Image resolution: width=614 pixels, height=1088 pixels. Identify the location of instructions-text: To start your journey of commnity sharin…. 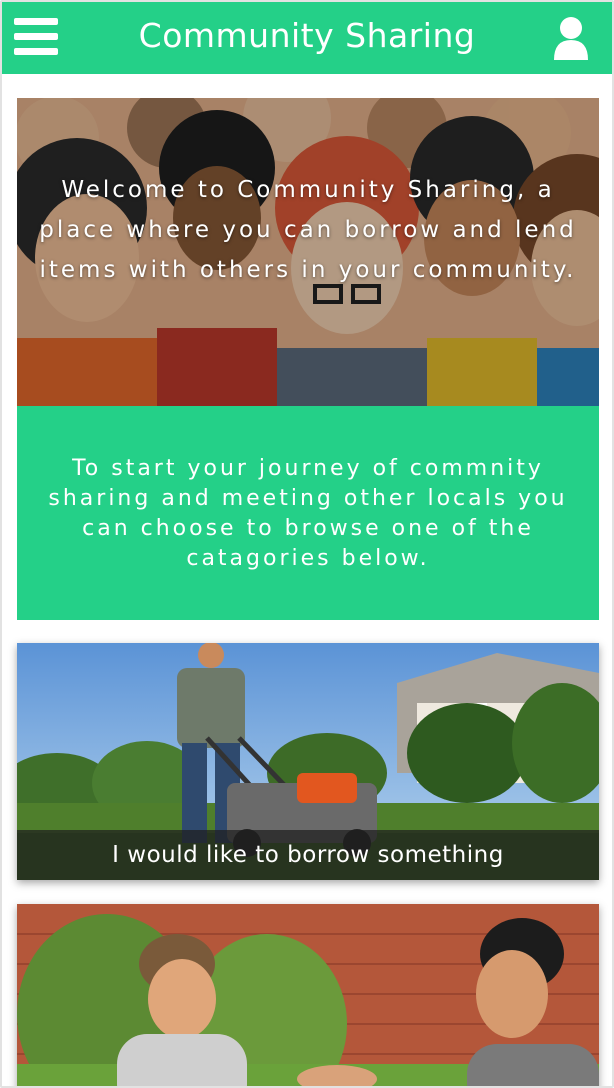
(308, 513).